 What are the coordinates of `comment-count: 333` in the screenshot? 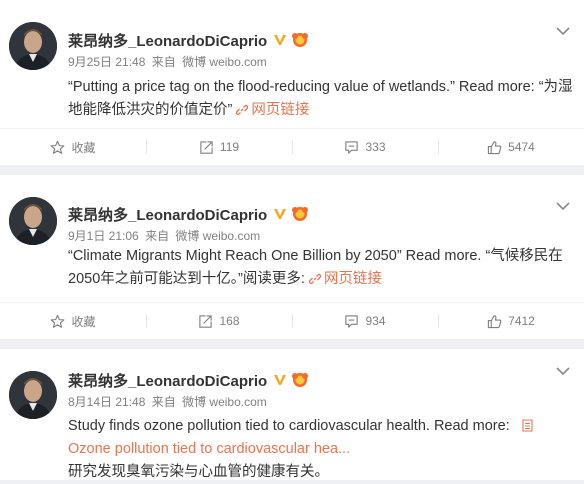 It's located at (375, 147).